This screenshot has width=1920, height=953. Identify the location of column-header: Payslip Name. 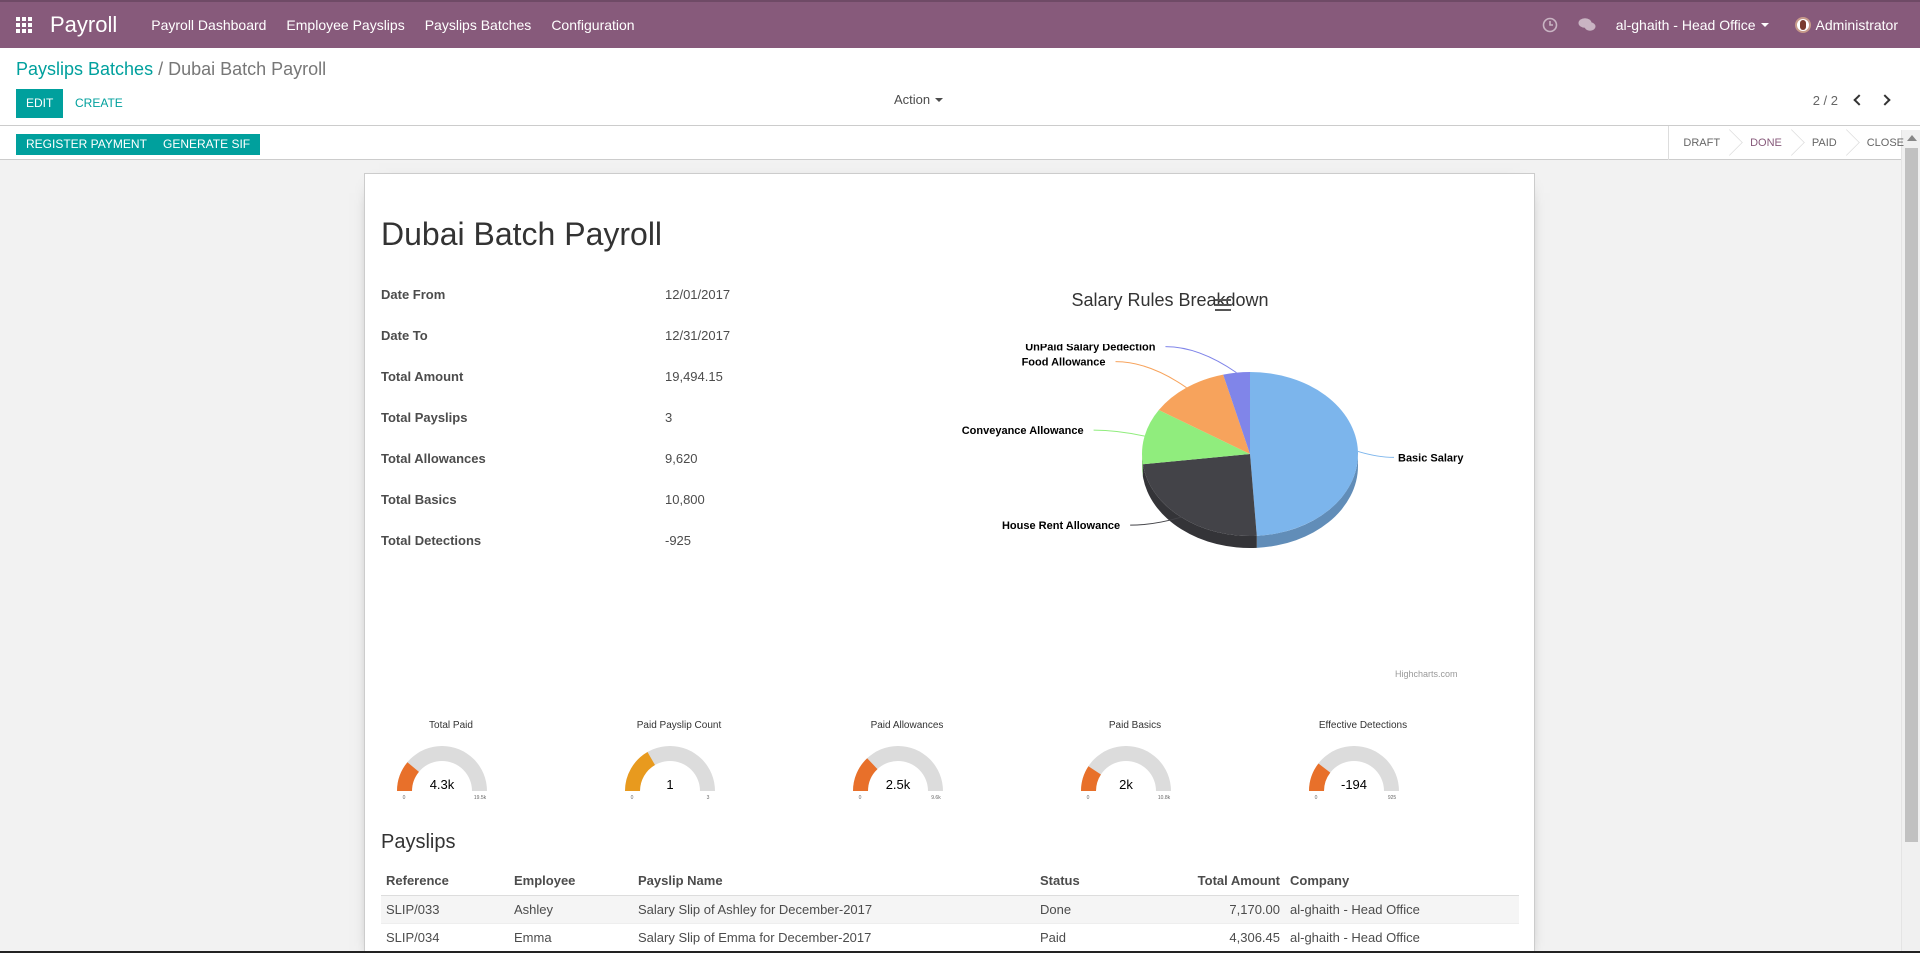
(834, 881).